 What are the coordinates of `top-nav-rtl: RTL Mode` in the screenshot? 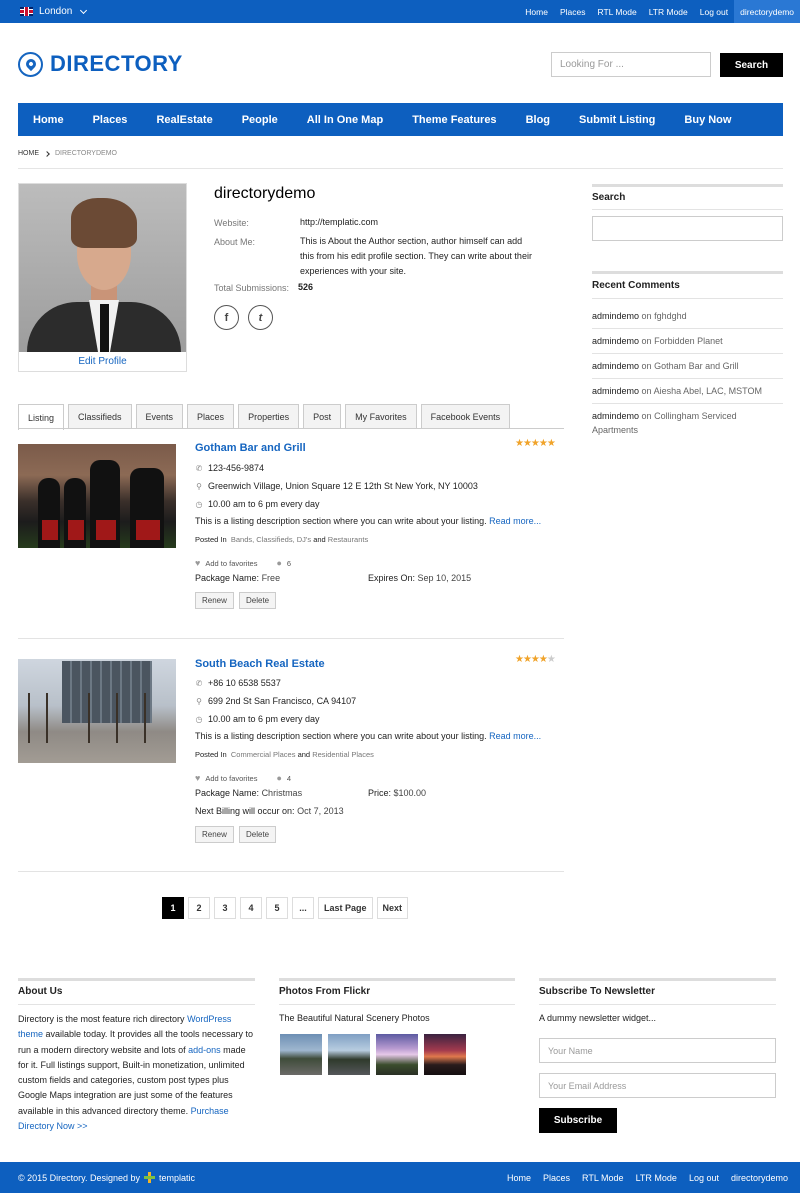 It's located at (616, 11).